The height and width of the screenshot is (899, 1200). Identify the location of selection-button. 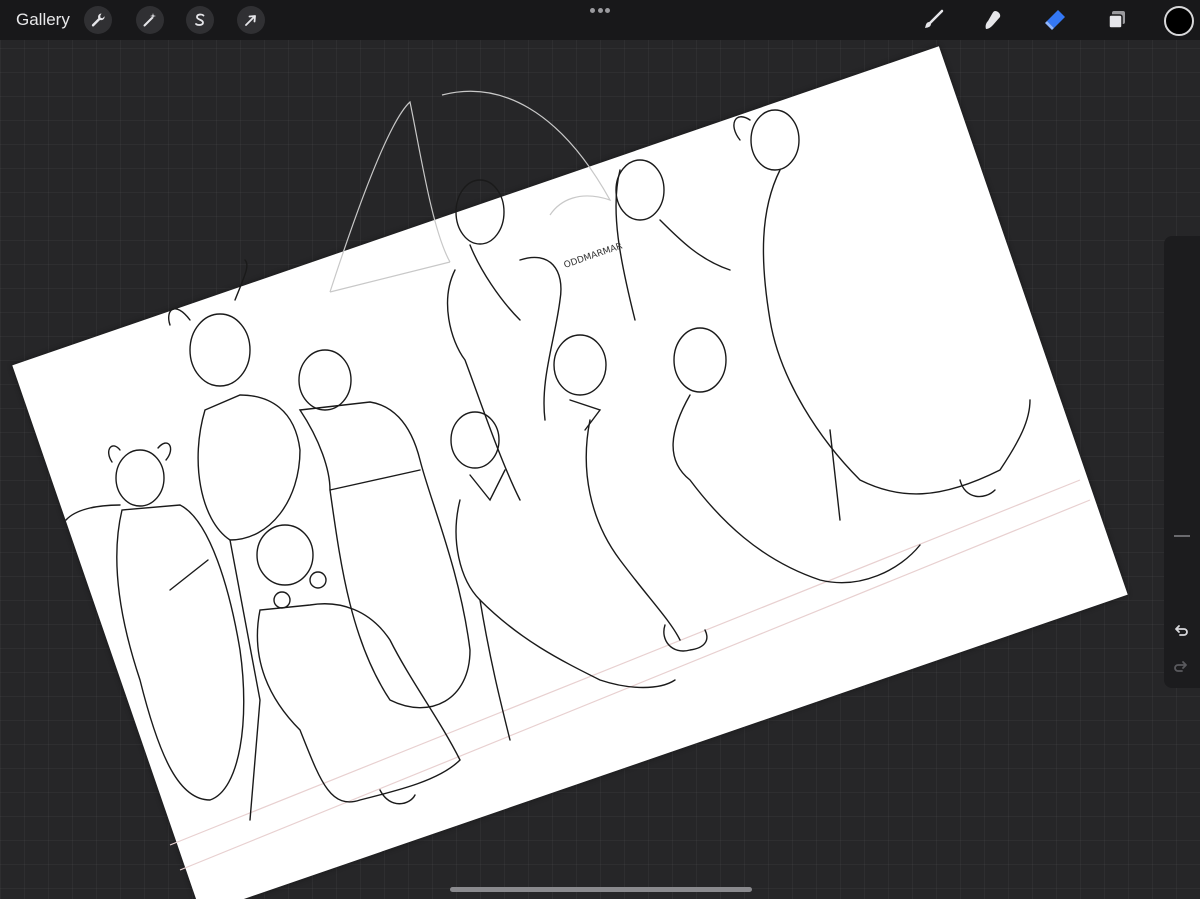
(200, 20).